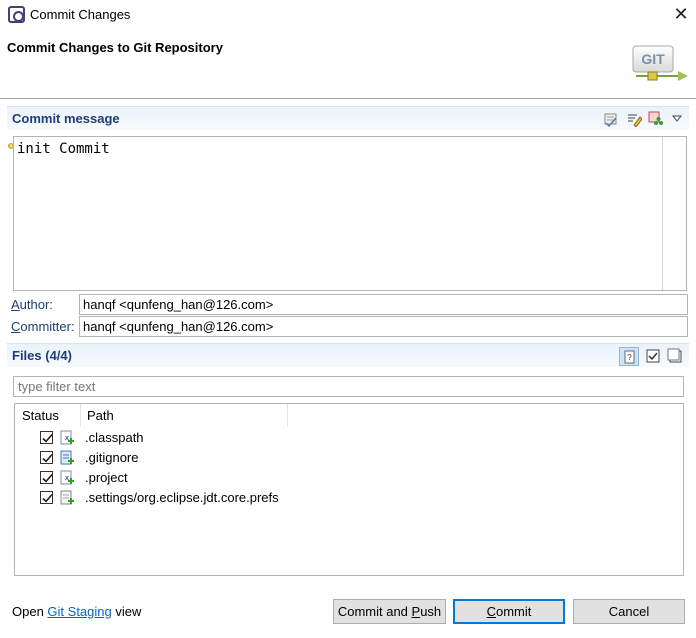 The height and width of the screenshot is (638, 696). Describe the element at coordinates (67, 458) in the screenshot. I see `text-file-added-icon` at that location.